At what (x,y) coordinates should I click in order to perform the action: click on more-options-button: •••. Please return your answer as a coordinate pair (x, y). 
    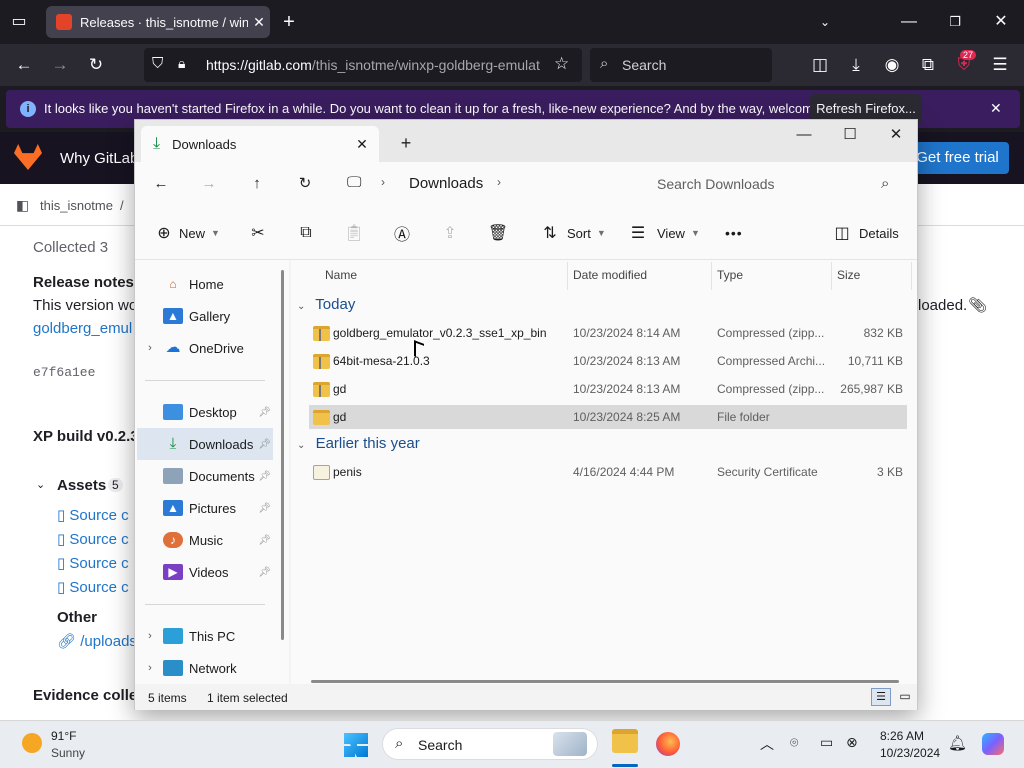
    Looking at the image, I should click on (734, 233).